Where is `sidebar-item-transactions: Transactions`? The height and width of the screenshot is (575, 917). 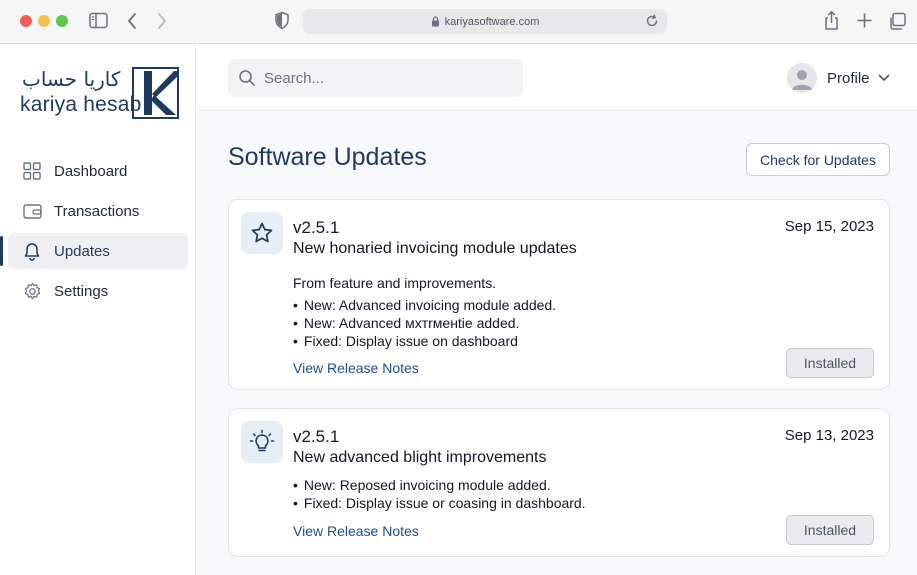 sidebar-item-transactions: Transactions is located at coordinates (98, 211).